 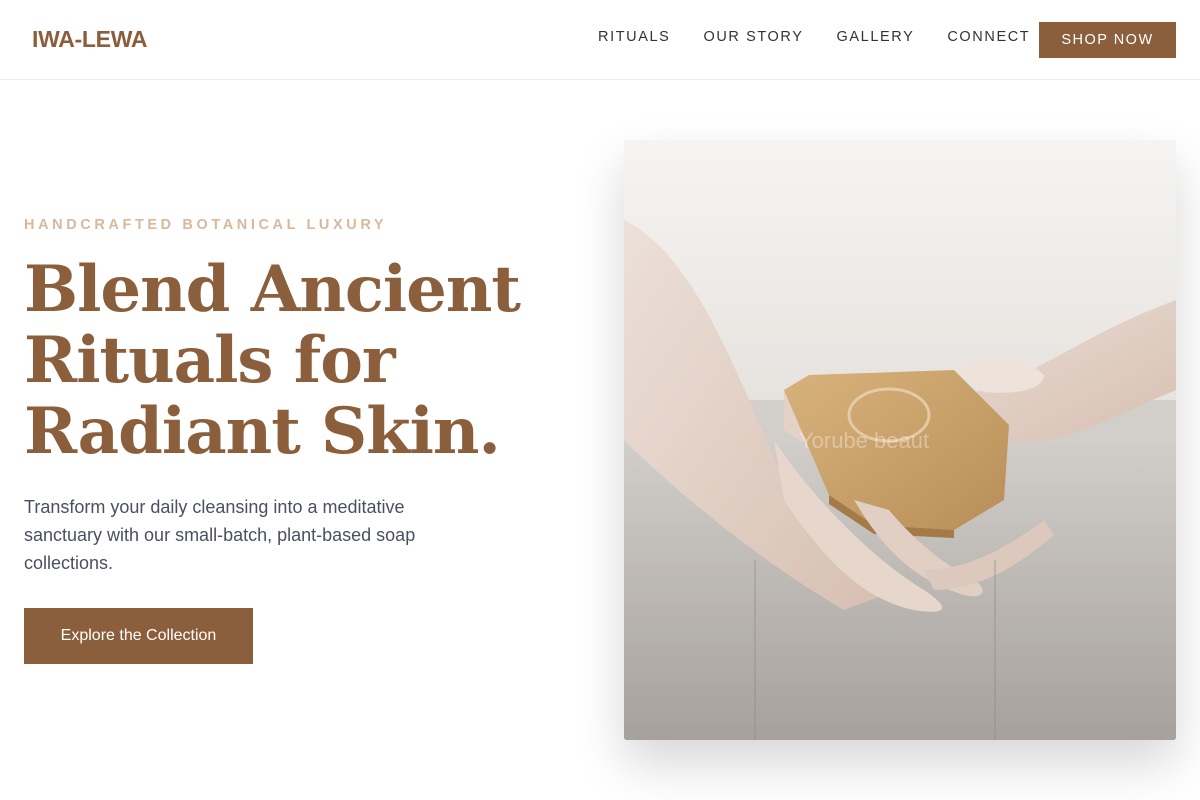 I want to click on headline-line-1: Blend Ancient, so click(x=272, y=289).